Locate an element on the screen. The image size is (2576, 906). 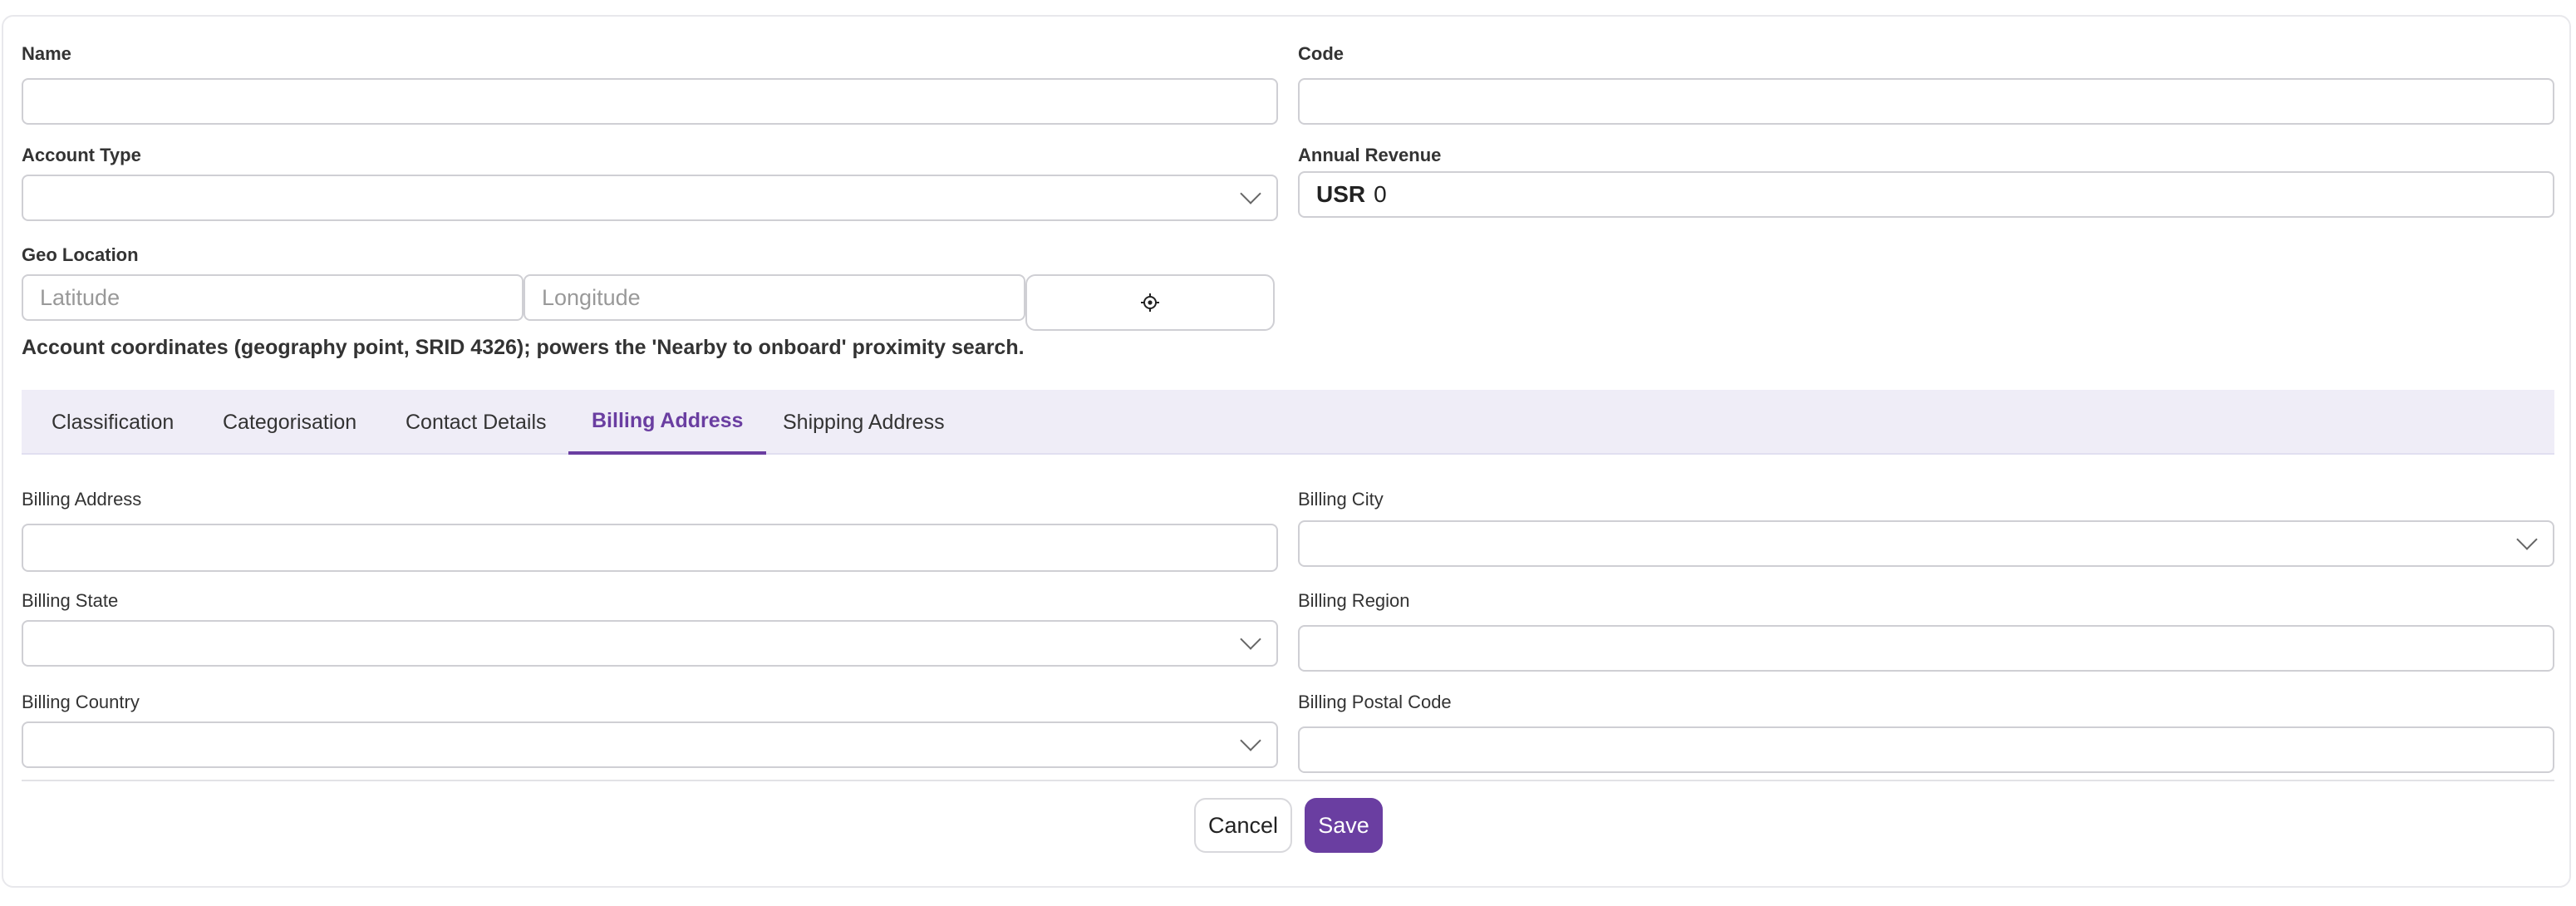
billing-state-label: Billing State is located at coordinates (71, 600).